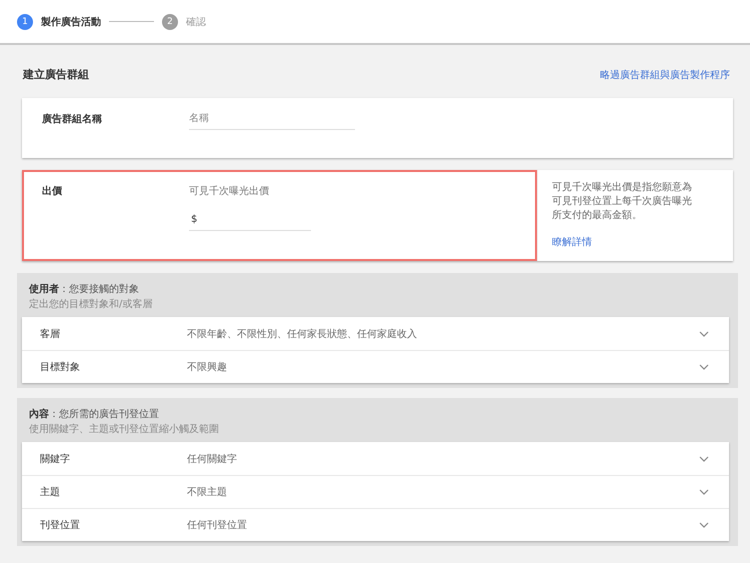 Image resolution: width=750 pixels, height=563 pixels. What do you see at coordinates (94, 414) in the screenshot?
I see `section-title: 內容：您所需的廣告刊登位置` at bounding box center [94, 414].